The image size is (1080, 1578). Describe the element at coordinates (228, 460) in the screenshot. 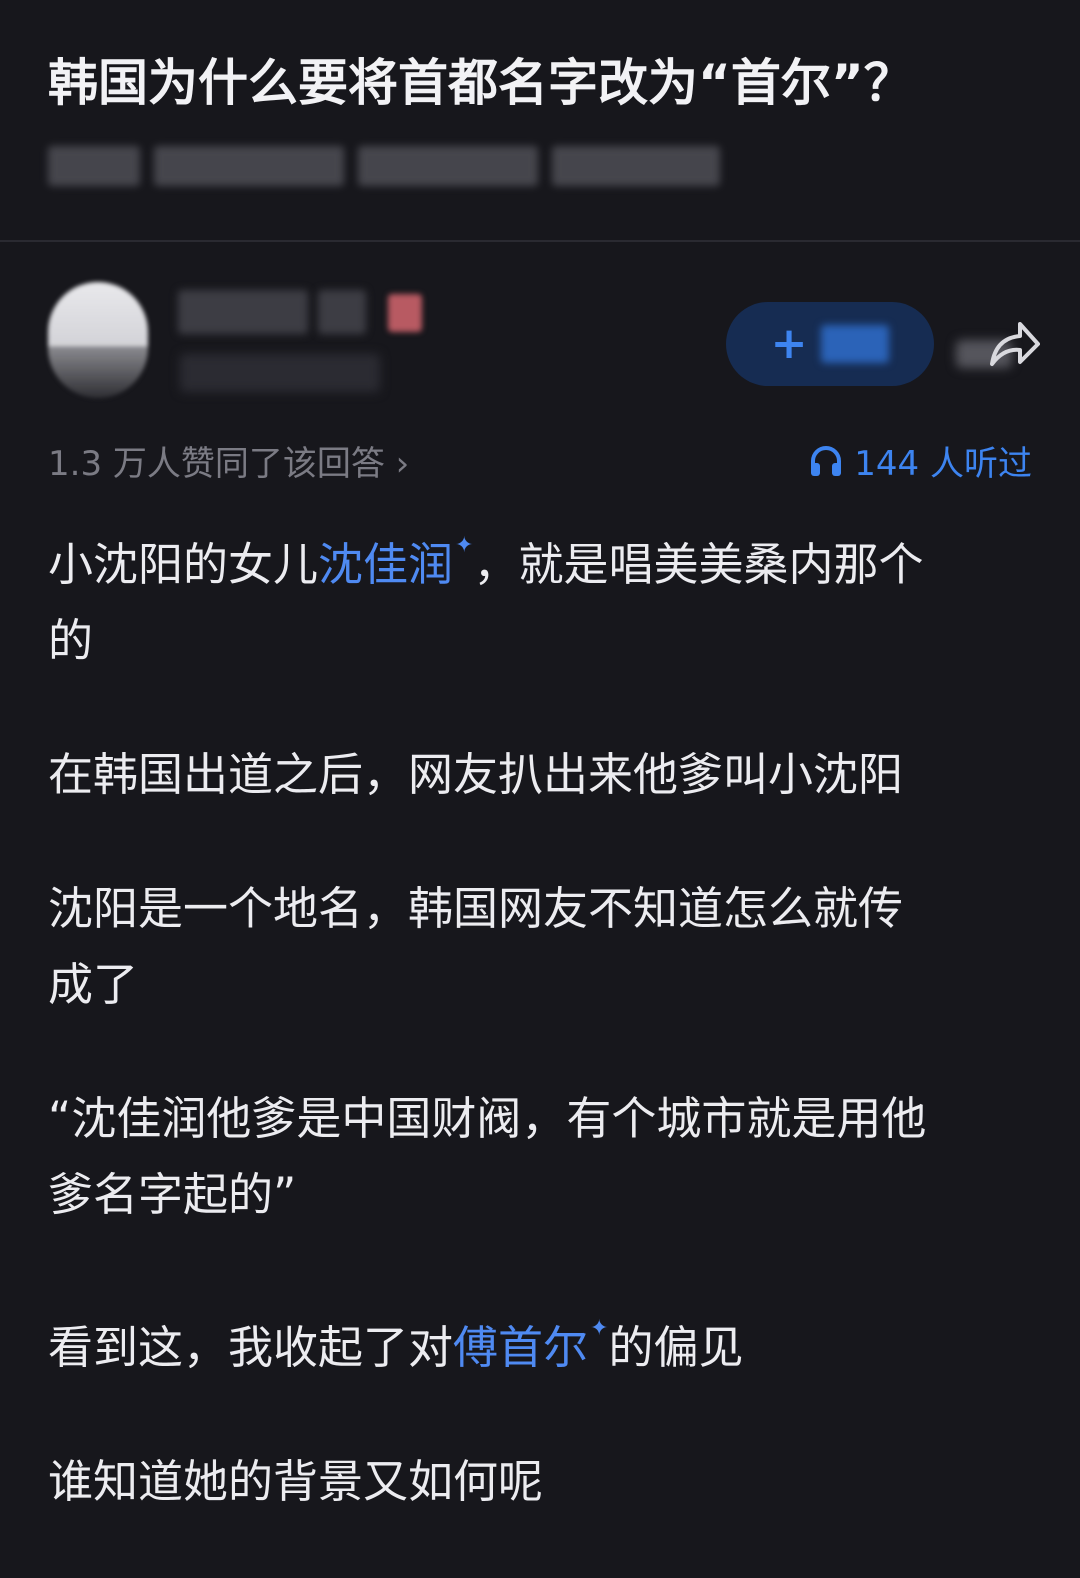

I see `upvote-count-link: 1.3 万人赞同了该回答 ›` at that location.